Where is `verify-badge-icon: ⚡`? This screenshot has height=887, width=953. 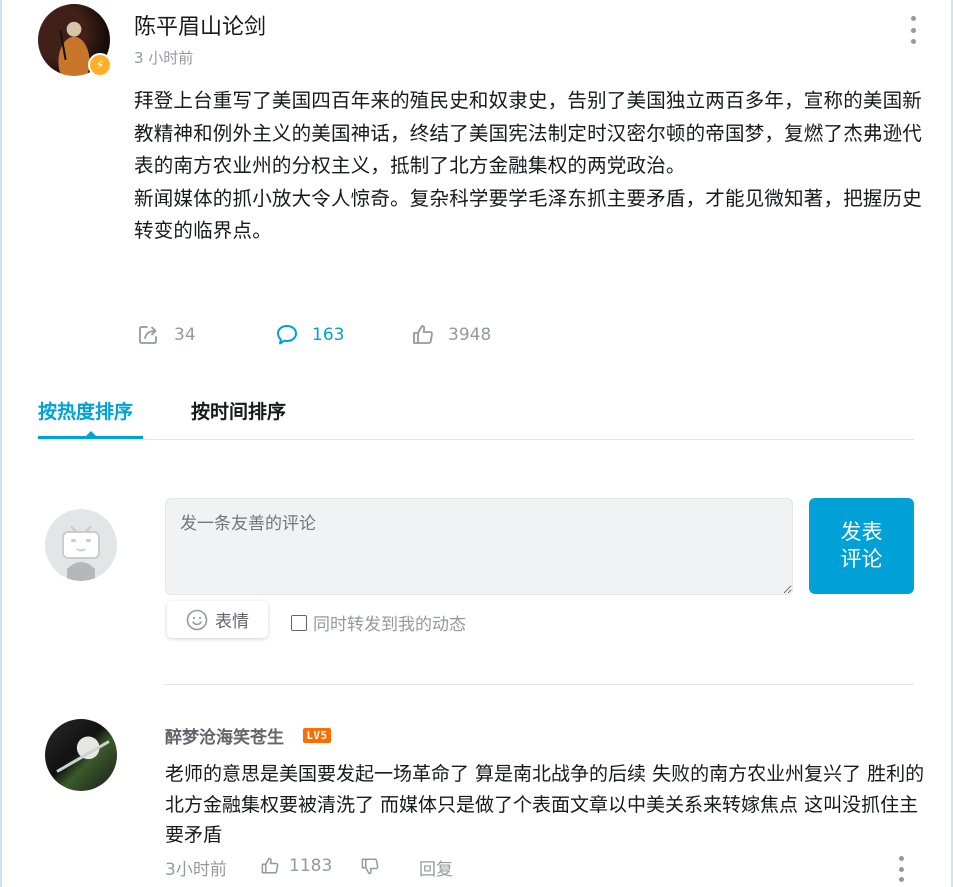
verify-badge-icon: ⚡ is located at coordinates (100, 65).